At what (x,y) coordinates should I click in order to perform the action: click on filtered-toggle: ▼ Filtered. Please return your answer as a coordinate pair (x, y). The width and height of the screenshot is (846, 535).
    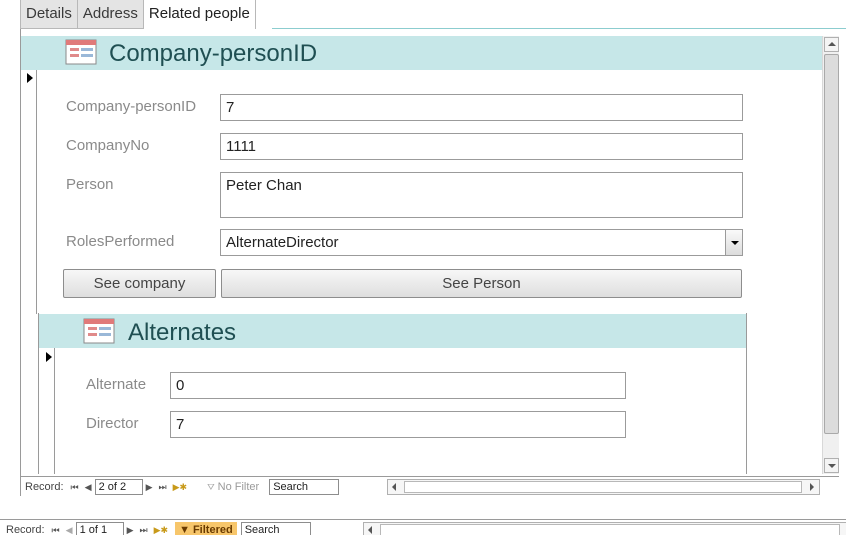
    Looking at the image, I should click on (206, 528).